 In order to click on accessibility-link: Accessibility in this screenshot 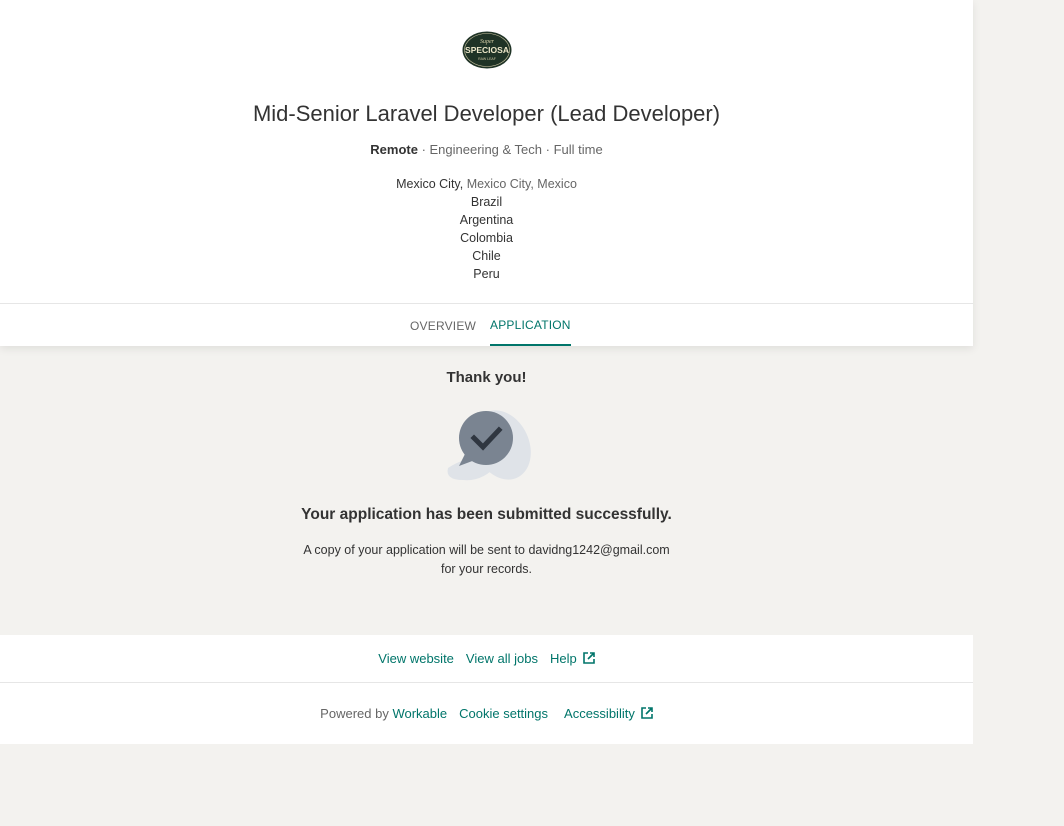, I will do `click(608, 713)`.